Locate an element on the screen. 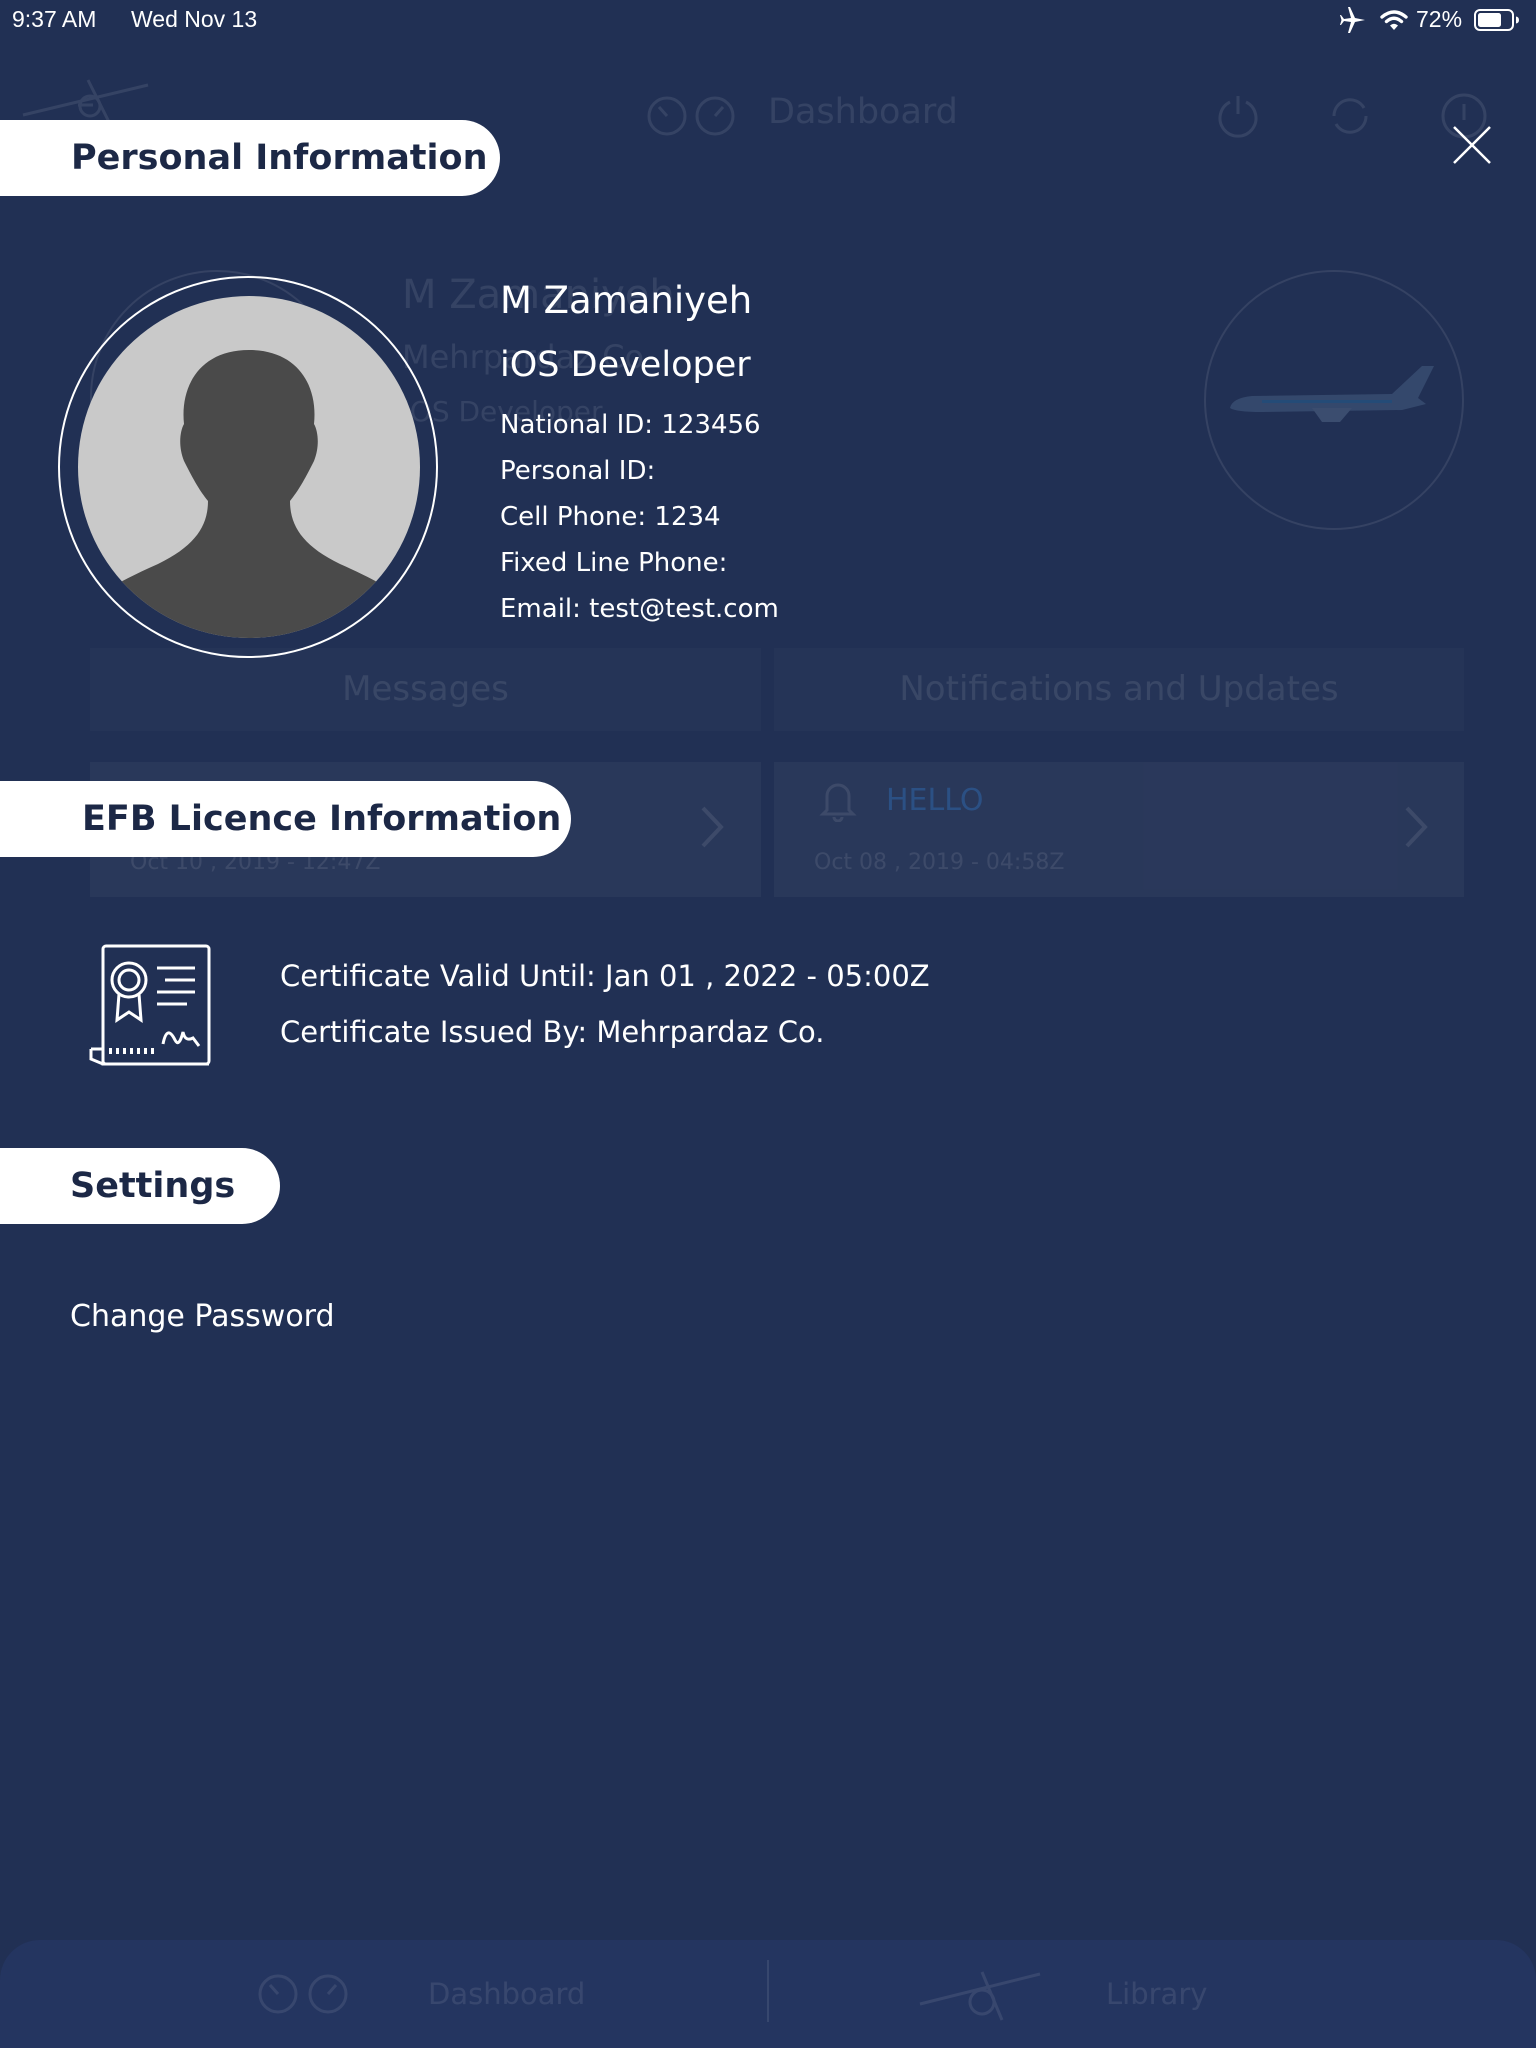 This screenshot has width=1536, height=2048. battery-percent: 72% is located at coordinates (1439, 19).